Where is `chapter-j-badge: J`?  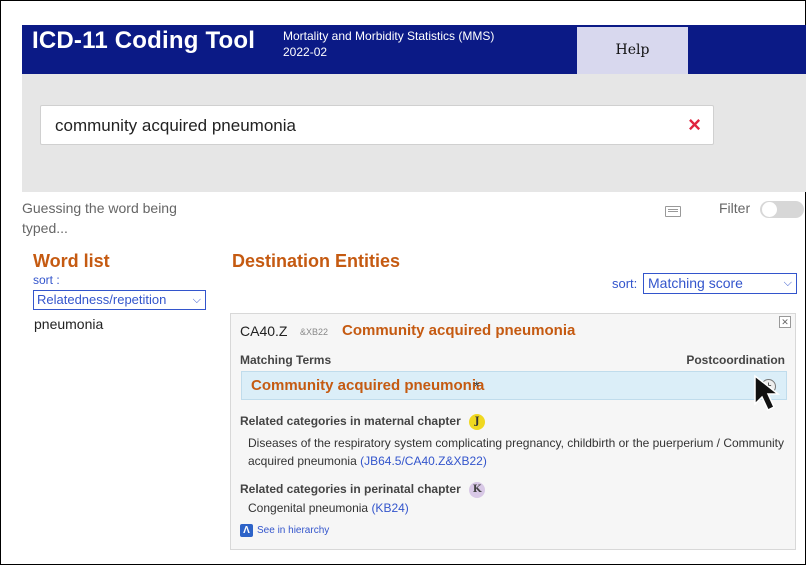
chapter-j-badge: J is located at coordinates (477, 422).